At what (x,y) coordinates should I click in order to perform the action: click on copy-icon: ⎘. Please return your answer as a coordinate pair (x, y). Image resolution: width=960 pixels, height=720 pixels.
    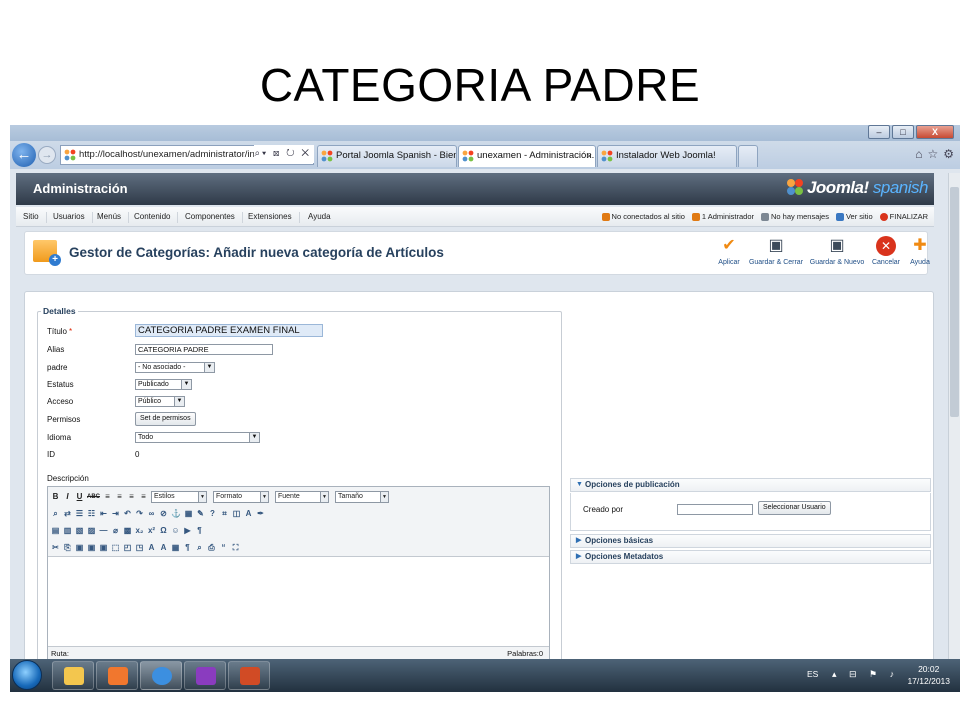
    Looking at the image, I should click on (67, 548).